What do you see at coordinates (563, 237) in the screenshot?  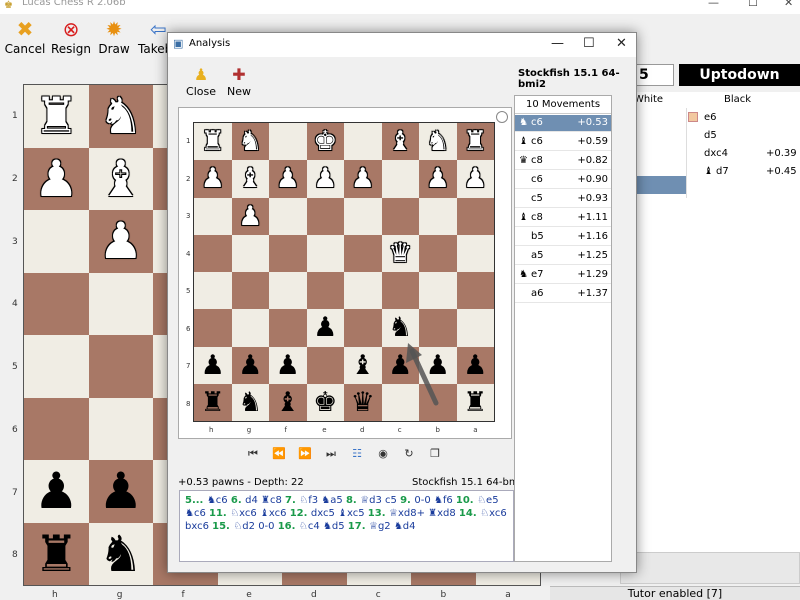 I see `movement-row: b5 +1.16` at bounding box center [563, 237].